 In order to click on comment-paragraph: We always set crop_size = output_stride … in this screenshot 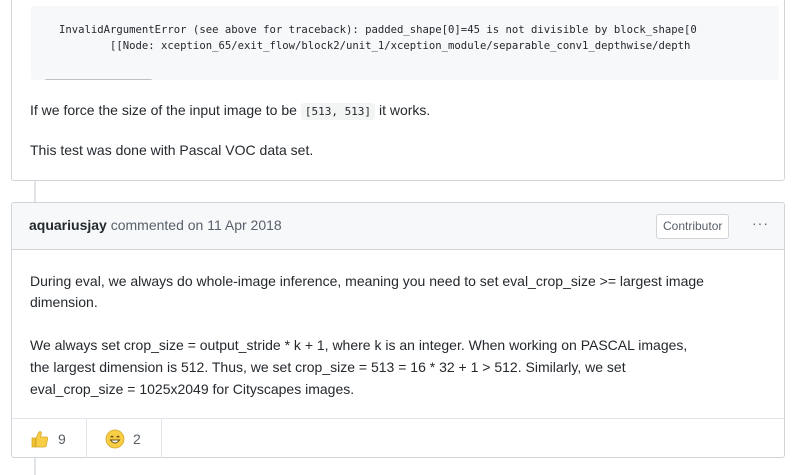, I will do `click(359, 345)`.